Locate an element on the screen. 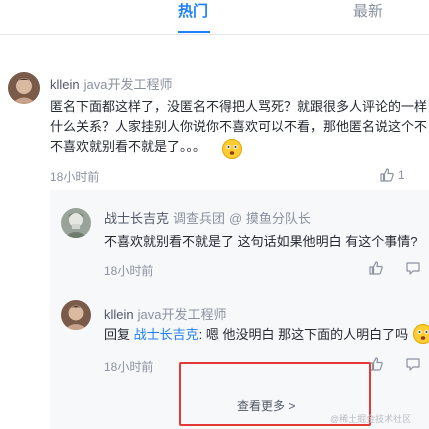 This screenshot has height=429, width=429. reply-author: 战士长吉克 调查兵团 @ 摸鱼分队长 is located at coordinates (207, 217).